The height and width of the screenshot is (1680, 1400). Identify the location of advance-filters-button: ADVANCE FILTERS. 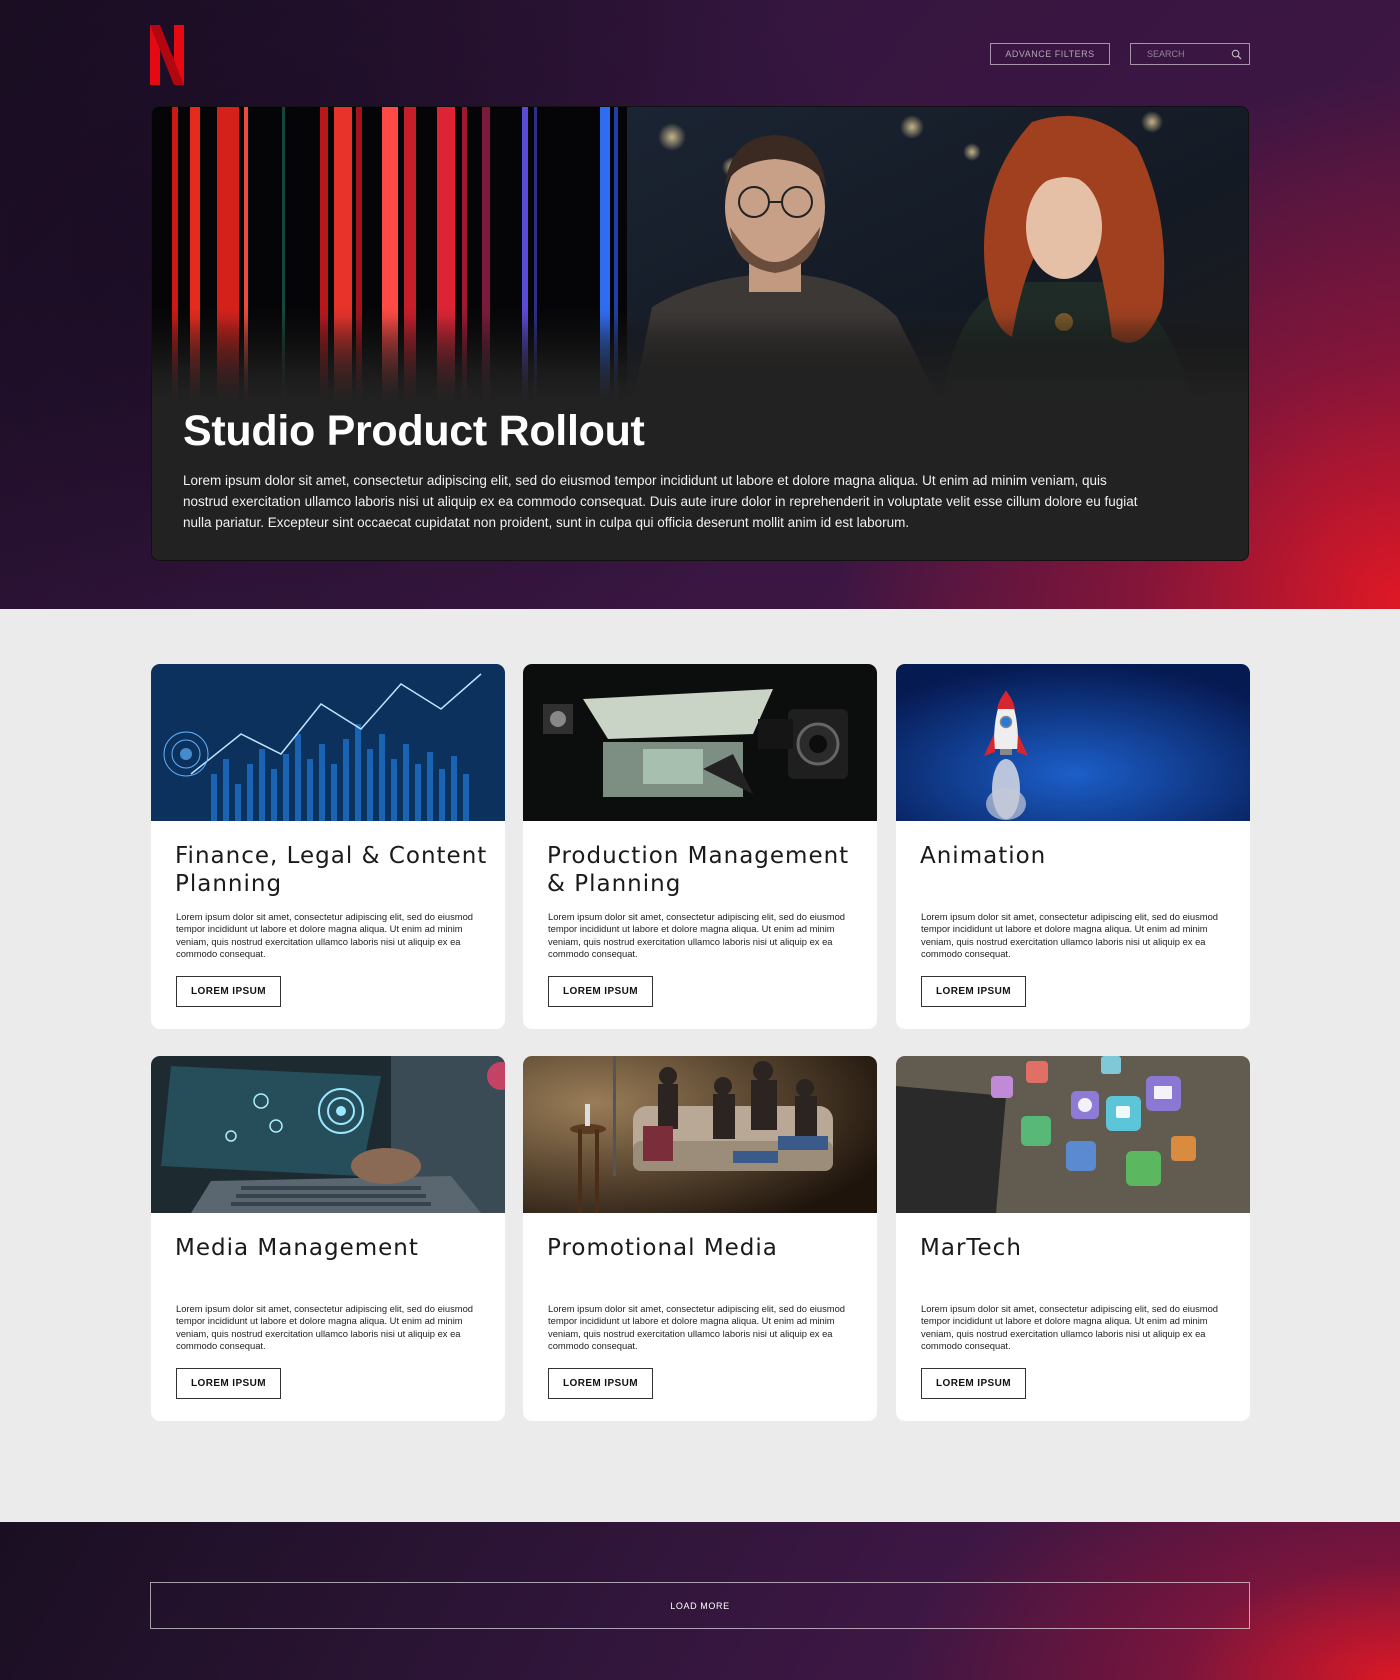
(1050, 54).